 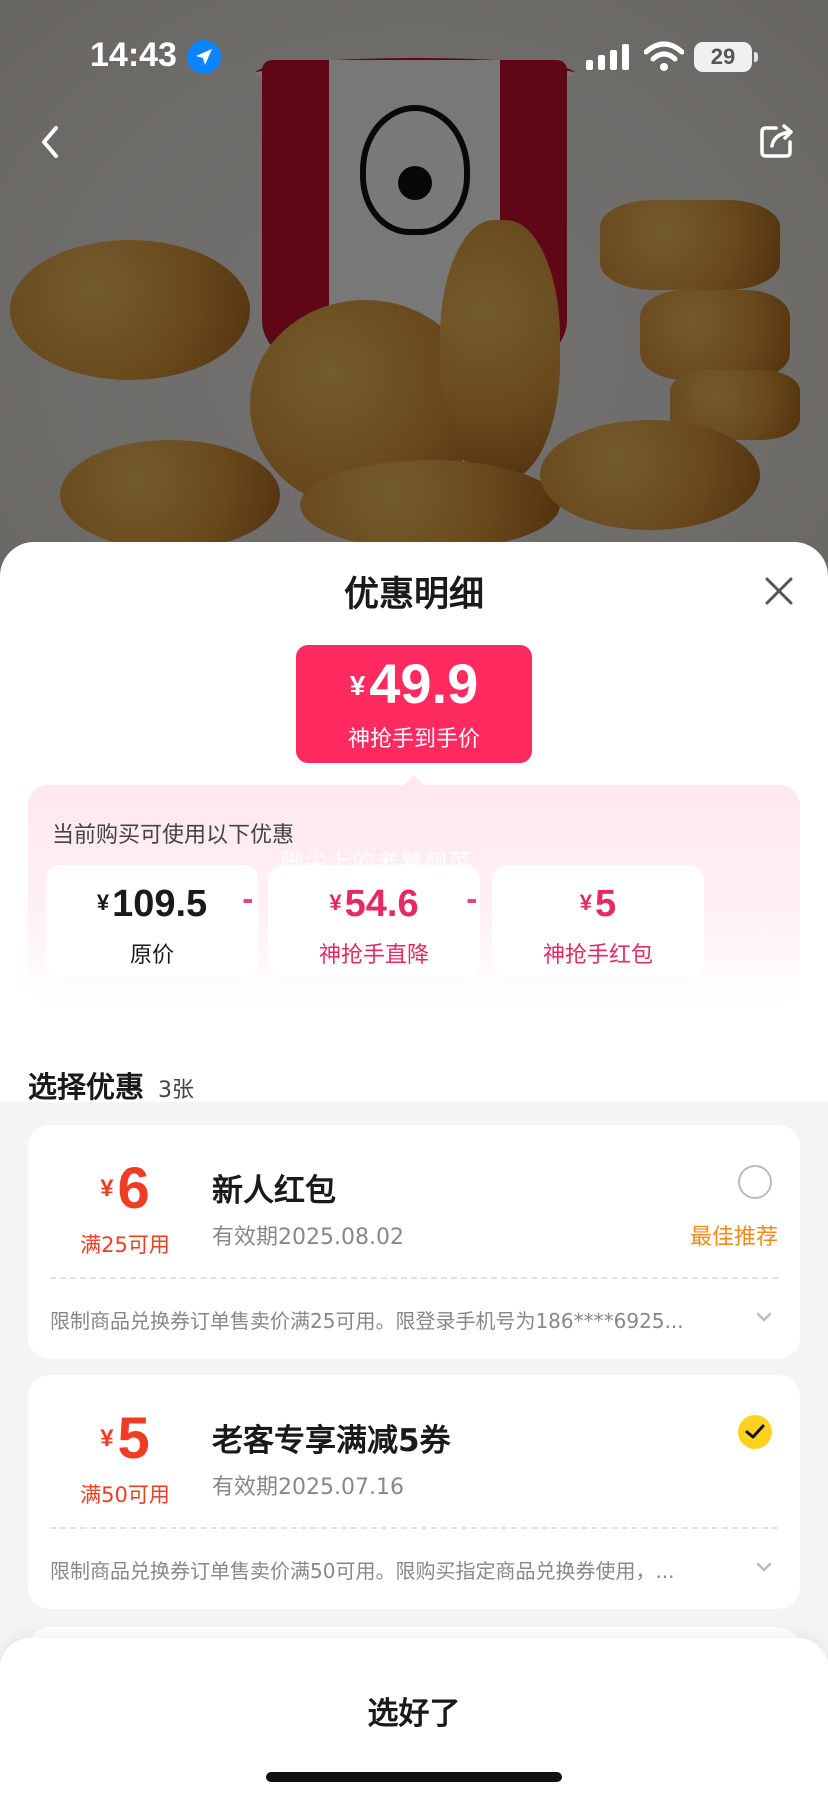 What do you see at coordinates (779, 591) in the screenshot?
I see `close-icon` at bounding box center [779, 591].